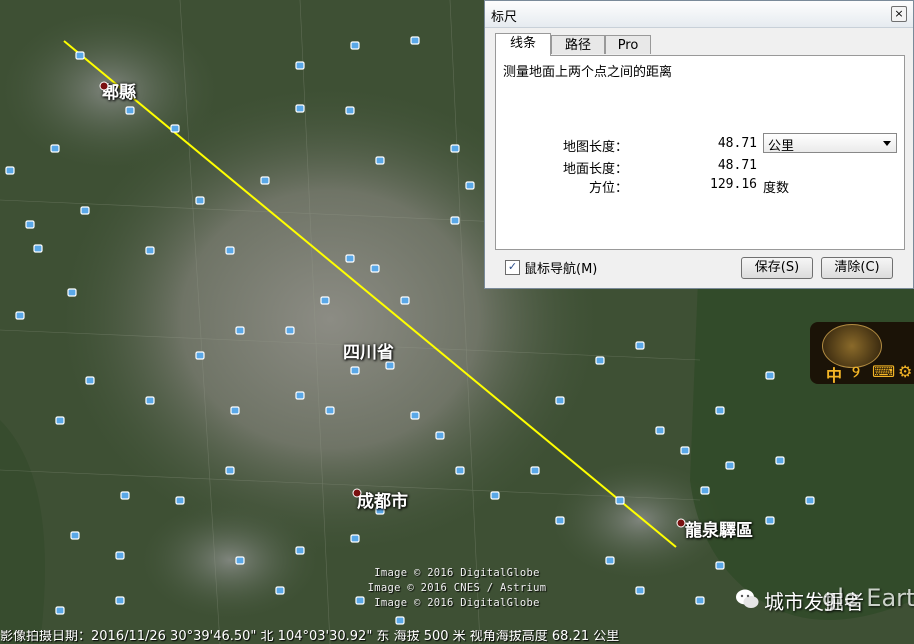  I want to click on tab-path: 路径, so click(578, 44).